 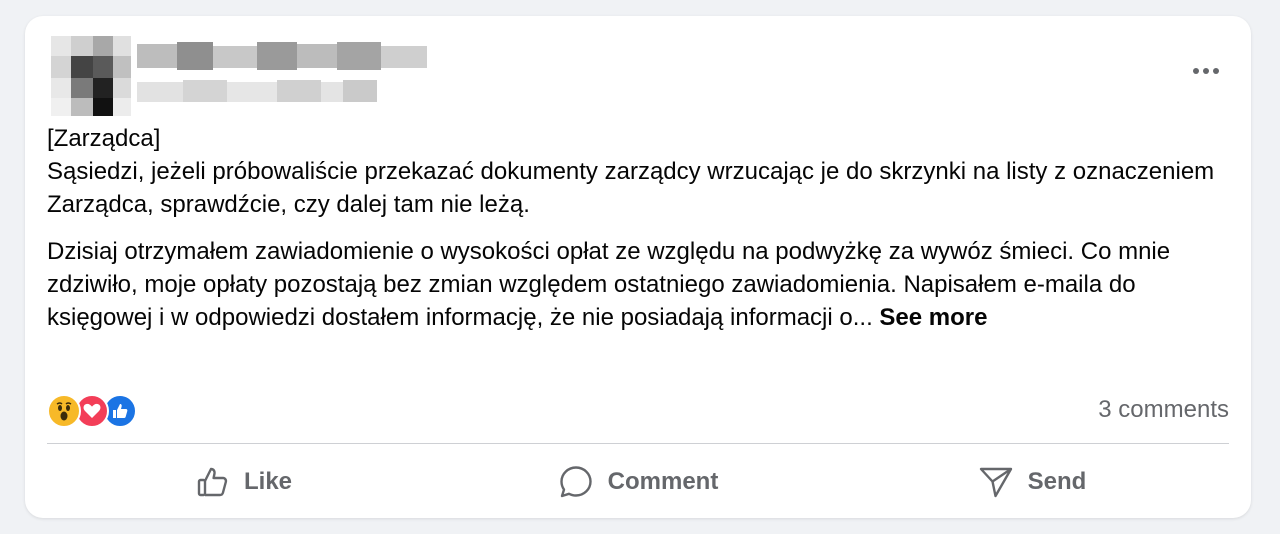 I want to click on like-button: Like, so click(x=244, y=482).